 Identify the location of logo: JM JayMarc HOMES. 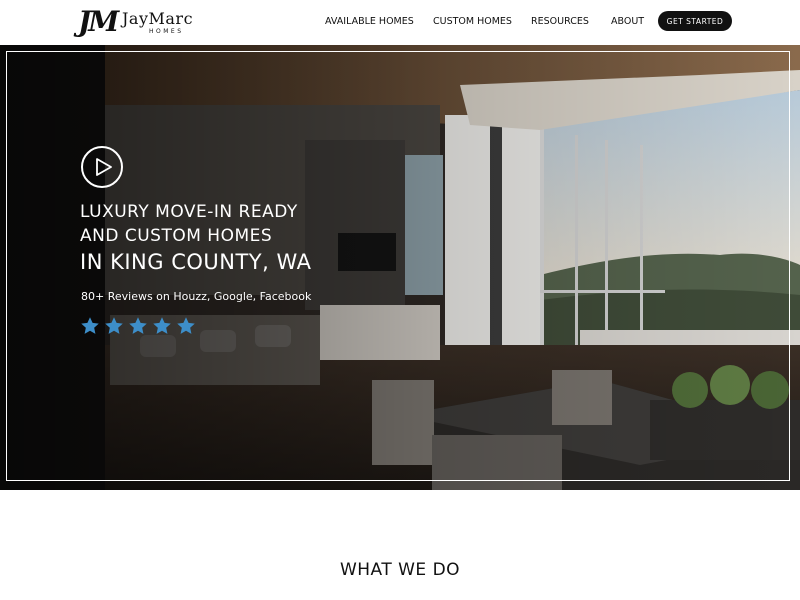
(143, 23).